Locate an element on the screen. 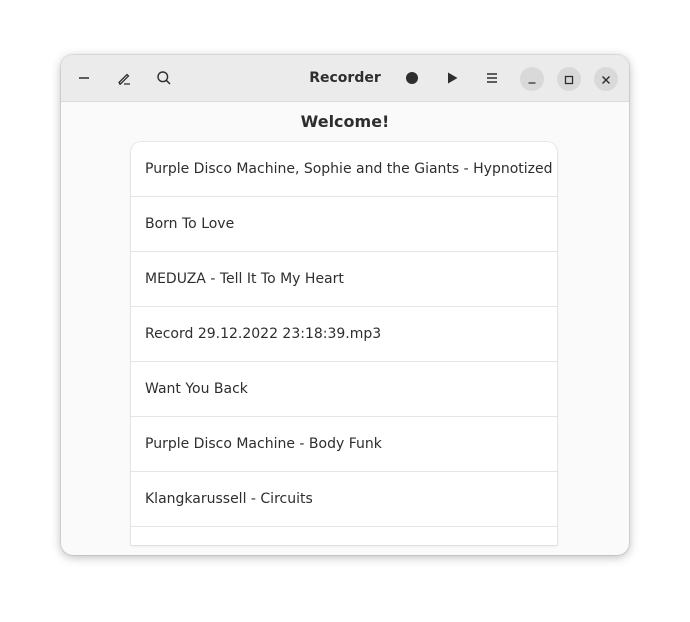 This screenshot has height=622, width=690. search-icon is located at coordinates (164, 78).